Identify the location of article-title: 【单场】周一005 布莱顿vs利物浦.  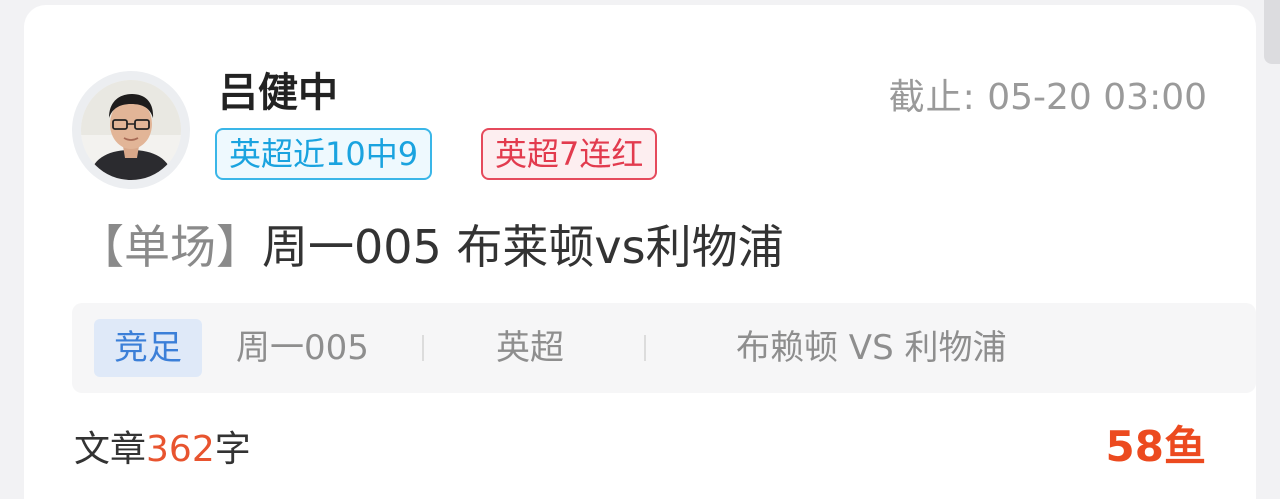
(431, 247).